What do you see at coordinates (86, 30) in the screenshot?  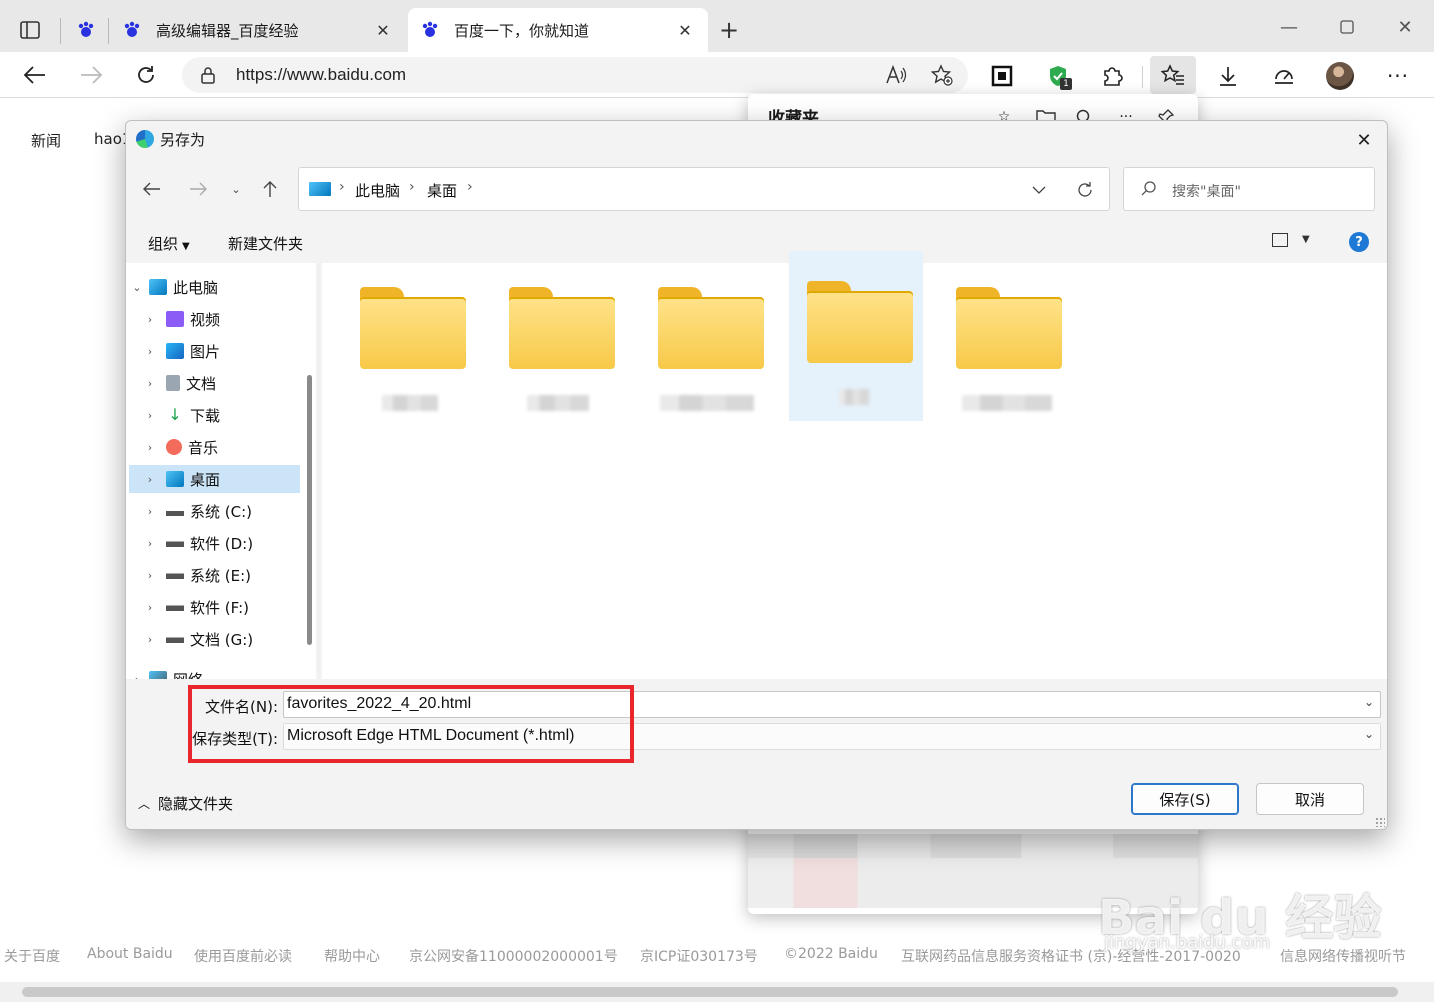 I see `baidu-pinned-tab-icon` at bounding box center [86, 30].